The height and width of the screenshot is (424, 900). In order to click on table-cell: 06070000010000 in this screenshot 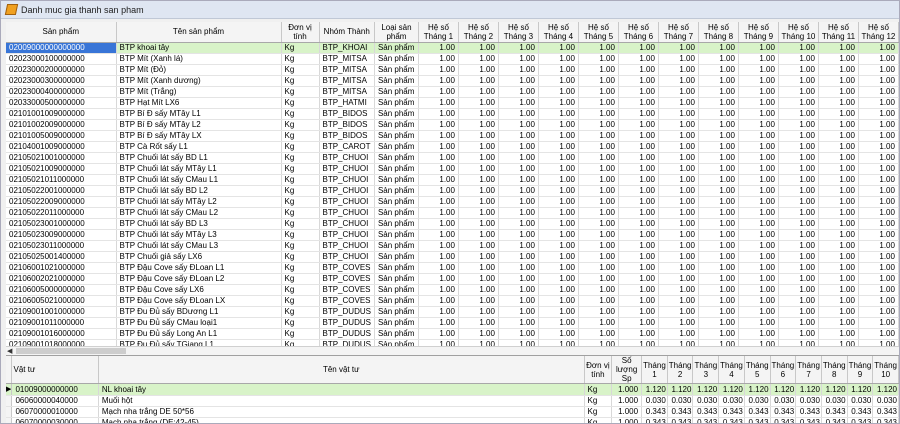, I will do `click(55, 412)`.